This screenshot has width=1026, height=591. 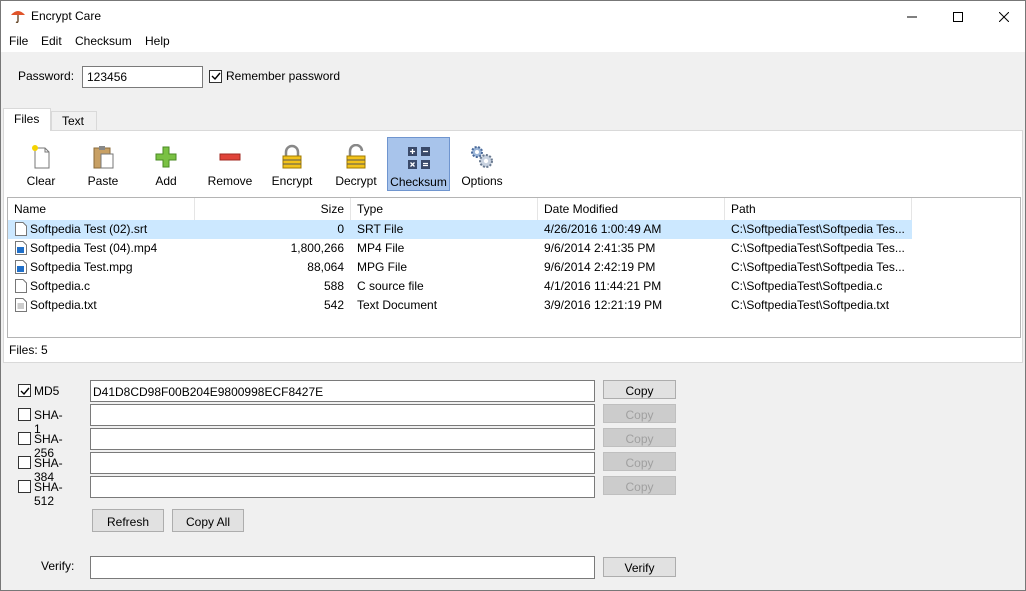 What do you see at coordinates (94, 248) in the screenshot?
I see `row-name: Softpedia Test (04).mp4` at bounding box center [94, 248].